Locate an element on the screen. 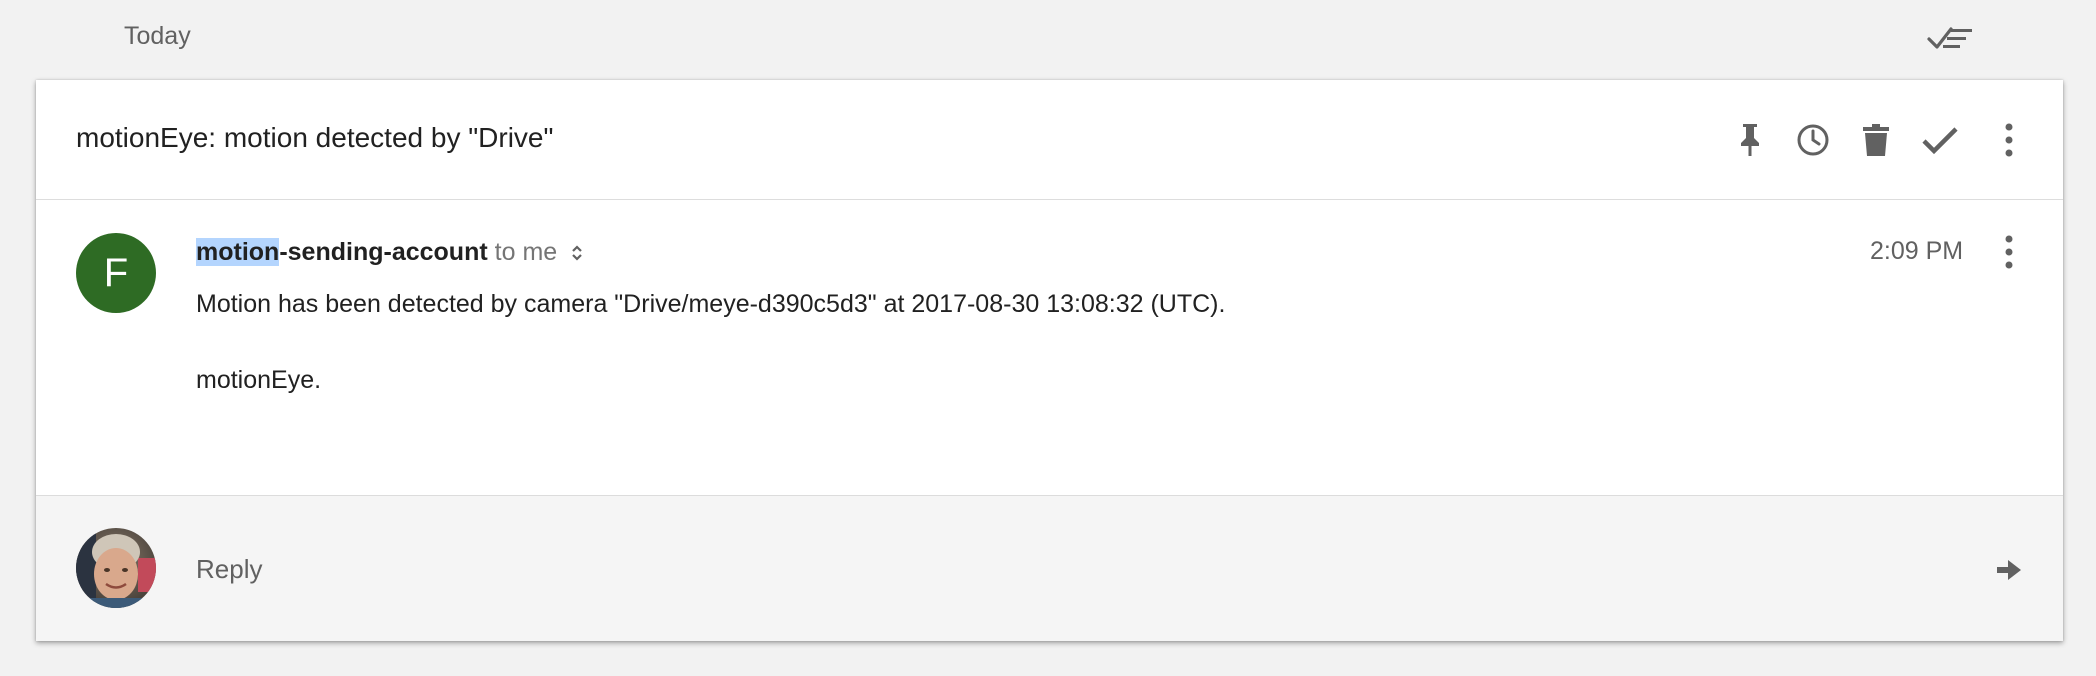 Image resolution: width=2096 pixels, height=676 pixels. message-body-signature: motionEye. is located at coordinates (259, 380).